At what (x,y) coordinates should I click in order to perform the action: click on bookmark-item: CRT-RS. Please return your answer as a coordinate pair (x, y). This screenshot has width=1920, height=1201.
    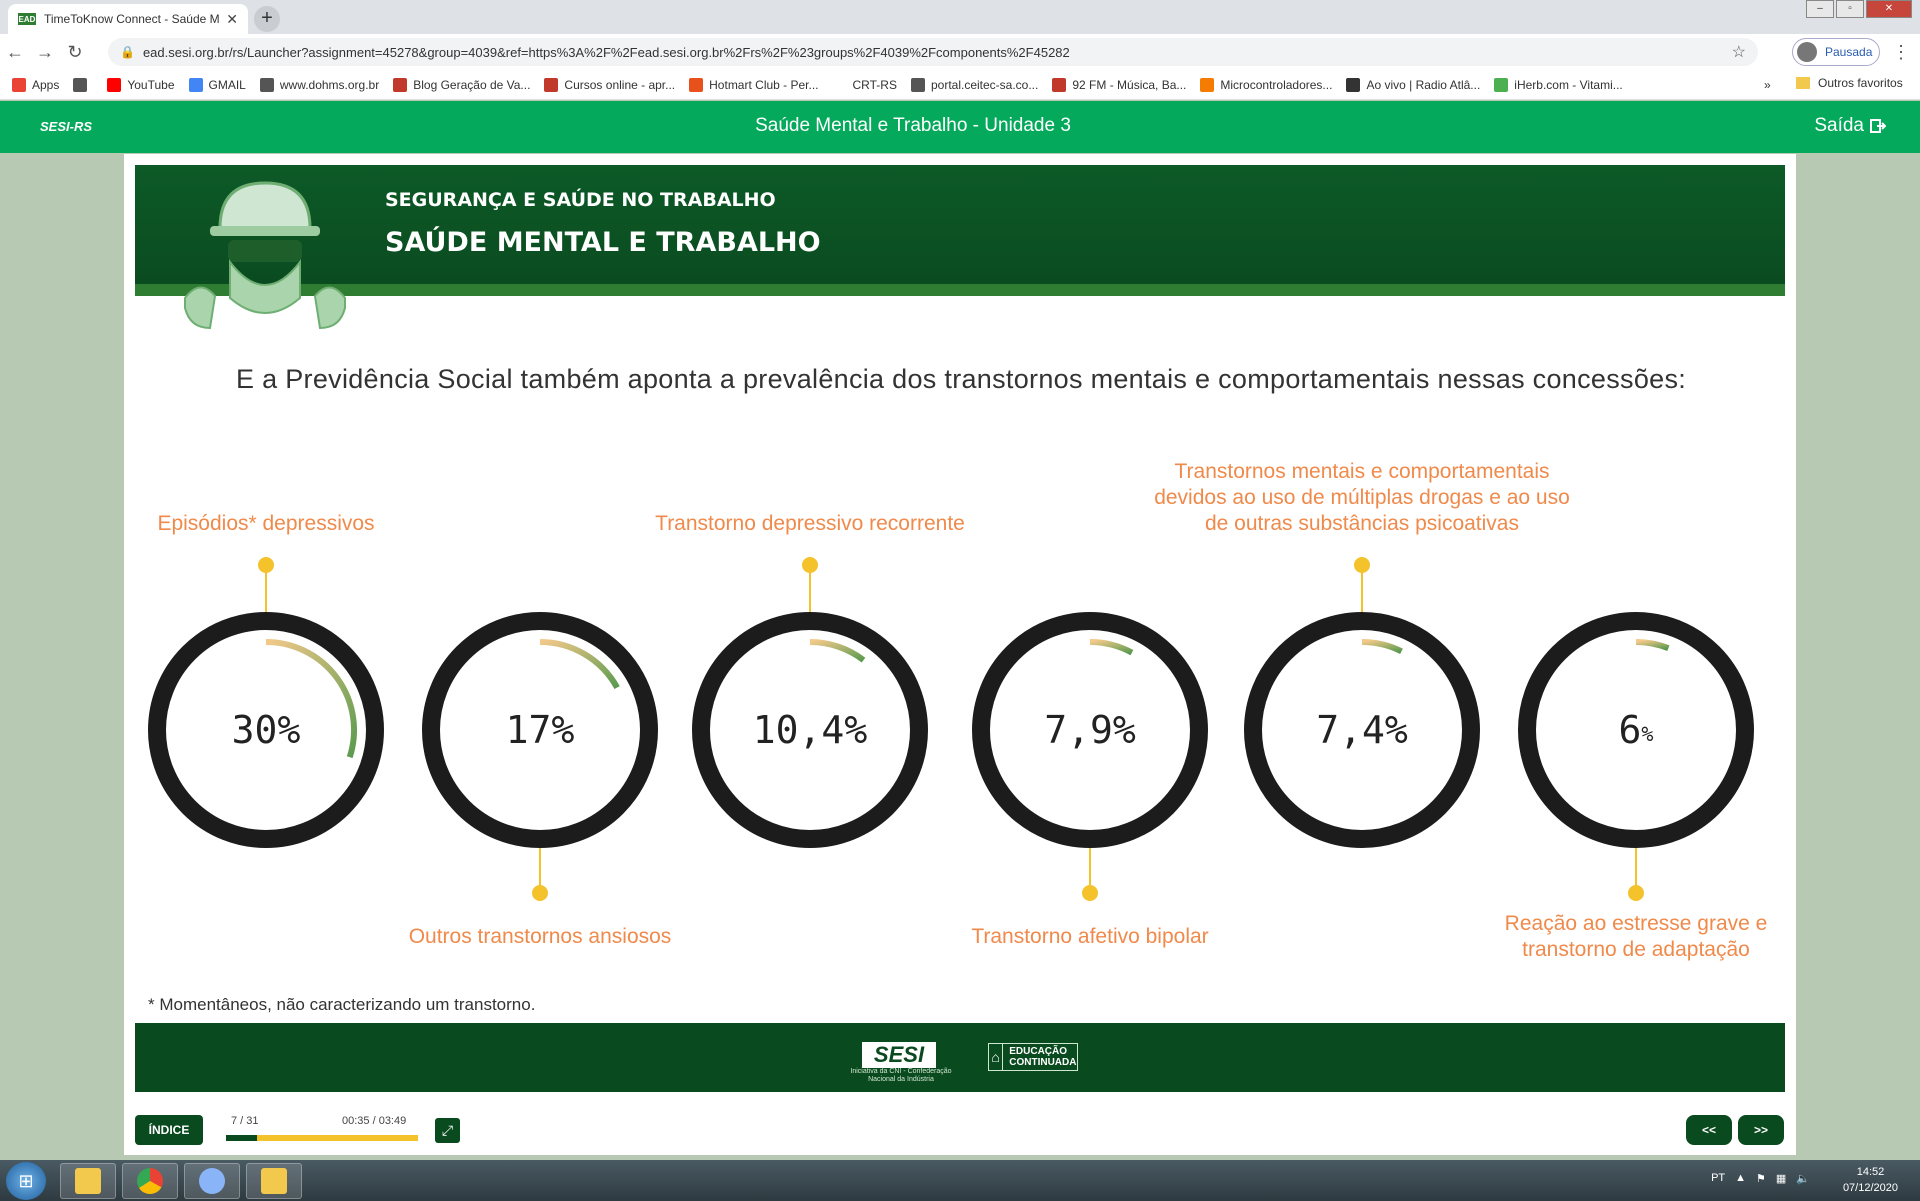
    Looking at the image, I should click on (864, 84).